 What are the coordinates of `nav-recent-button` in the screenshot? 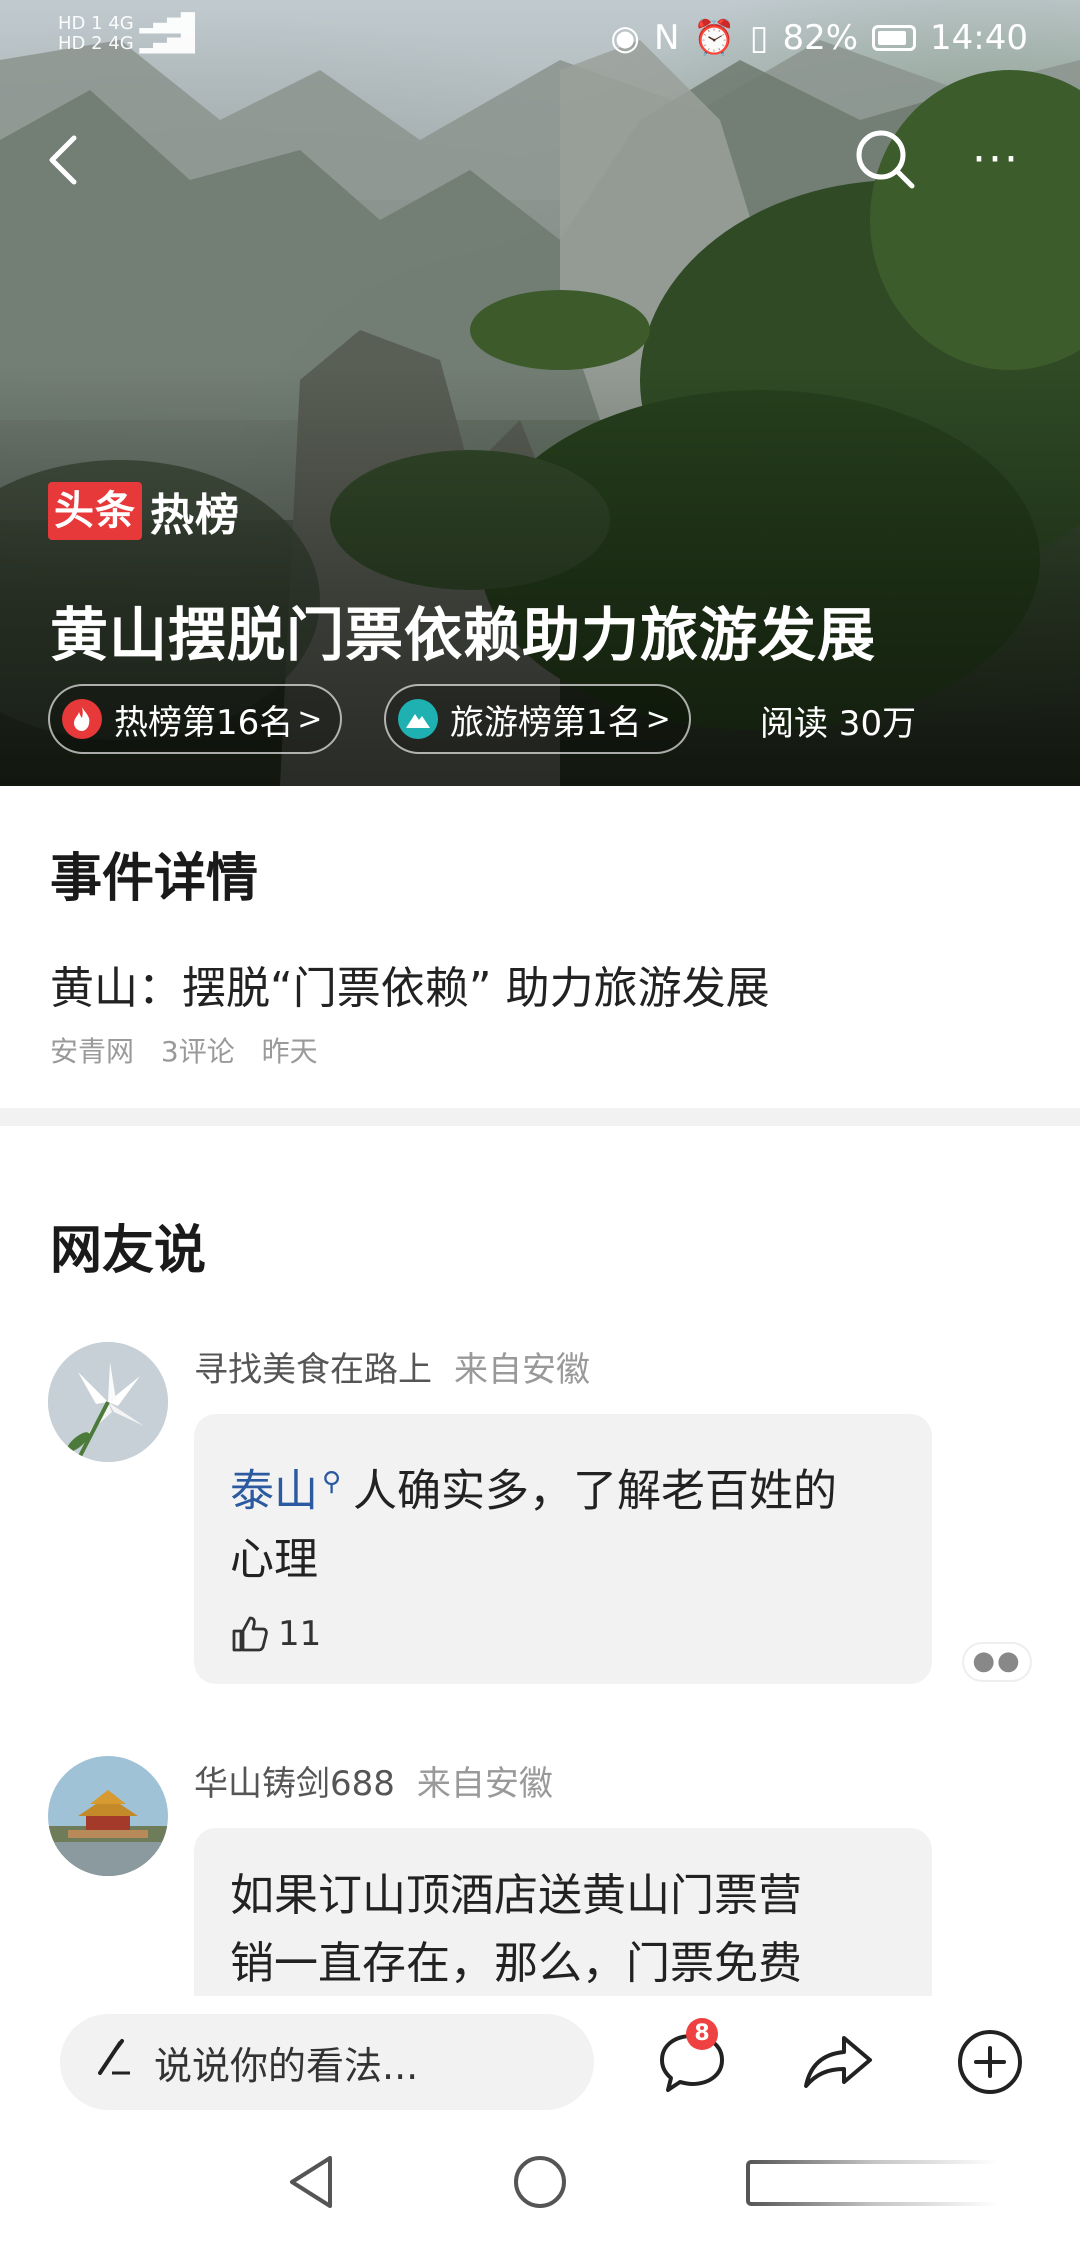 It's located at (874, 2185).